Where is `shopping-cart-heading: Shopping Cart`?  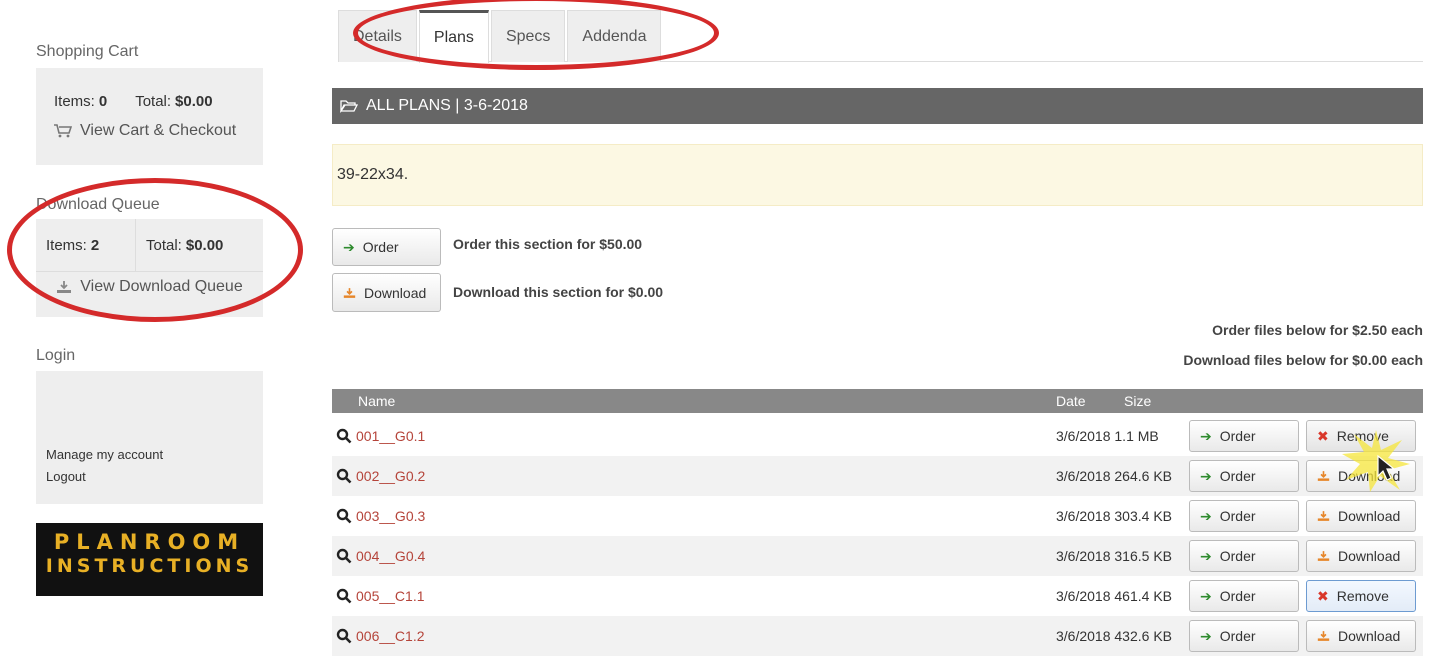 shopping-cart-heading: Shopping Cart is located at coordinates (87, 51).